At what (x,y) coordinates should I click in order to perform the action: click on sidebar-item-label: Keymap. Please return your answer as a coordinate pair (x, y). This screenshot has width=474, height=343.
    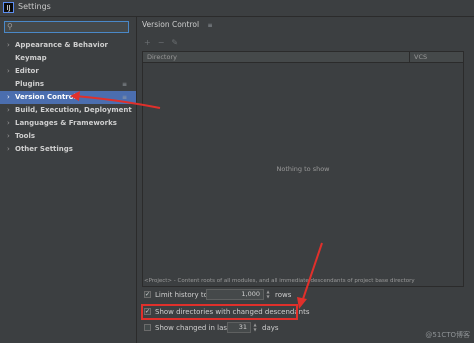
    Looking at the image, I should click on (31, 58).